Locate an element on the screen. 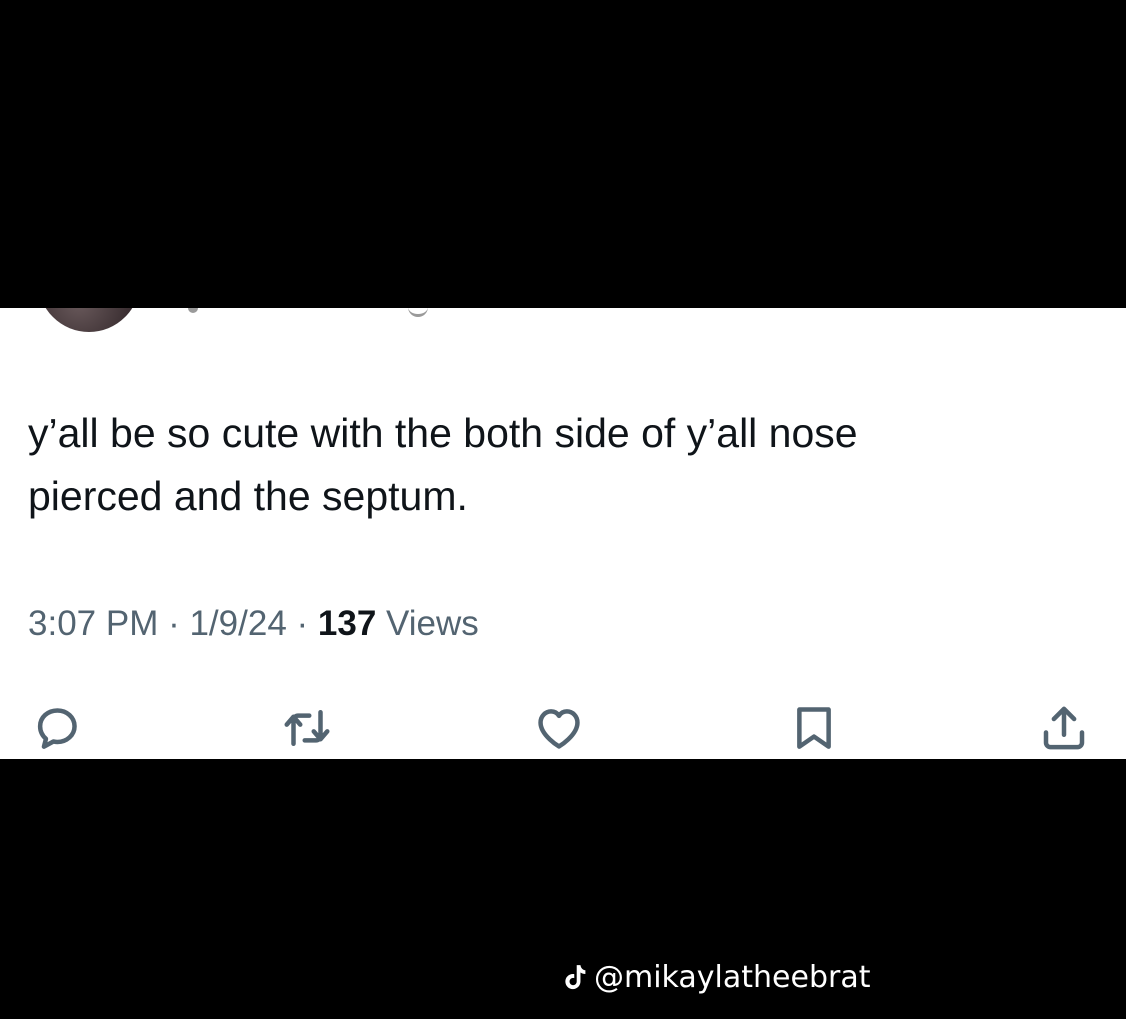  display-name-fragment is located at coordinates (193, 310).